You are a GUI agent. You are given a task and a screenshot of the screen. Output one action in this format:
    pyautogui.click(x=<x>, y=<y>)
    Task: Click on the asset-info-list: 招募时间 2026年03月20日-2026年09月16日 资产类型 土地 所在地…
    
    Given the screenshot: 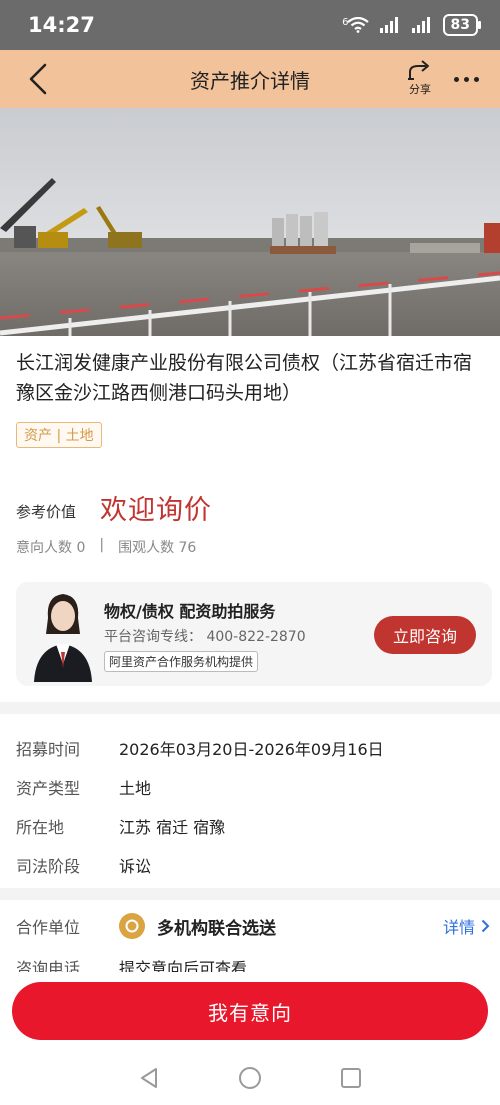 What is the action you would take?
    pyautogui.click(x=251, y=806)
    